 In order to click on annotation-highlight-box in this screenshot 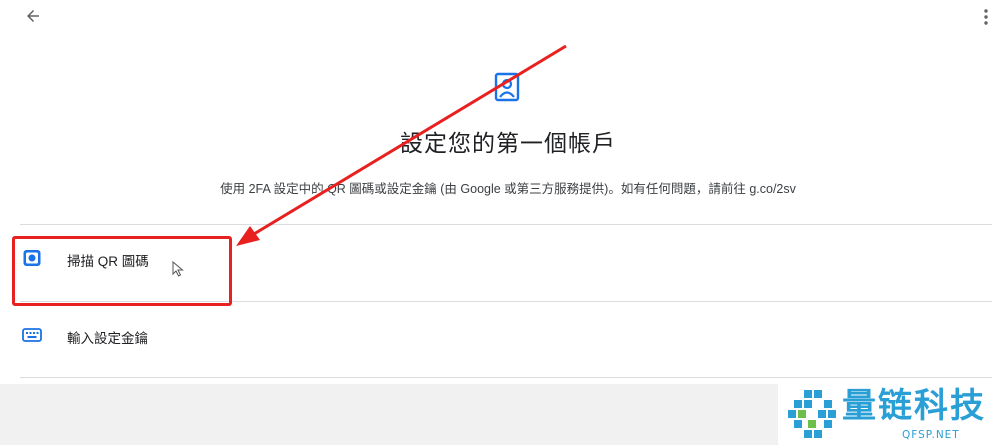, I will do `click(122, 271)`.